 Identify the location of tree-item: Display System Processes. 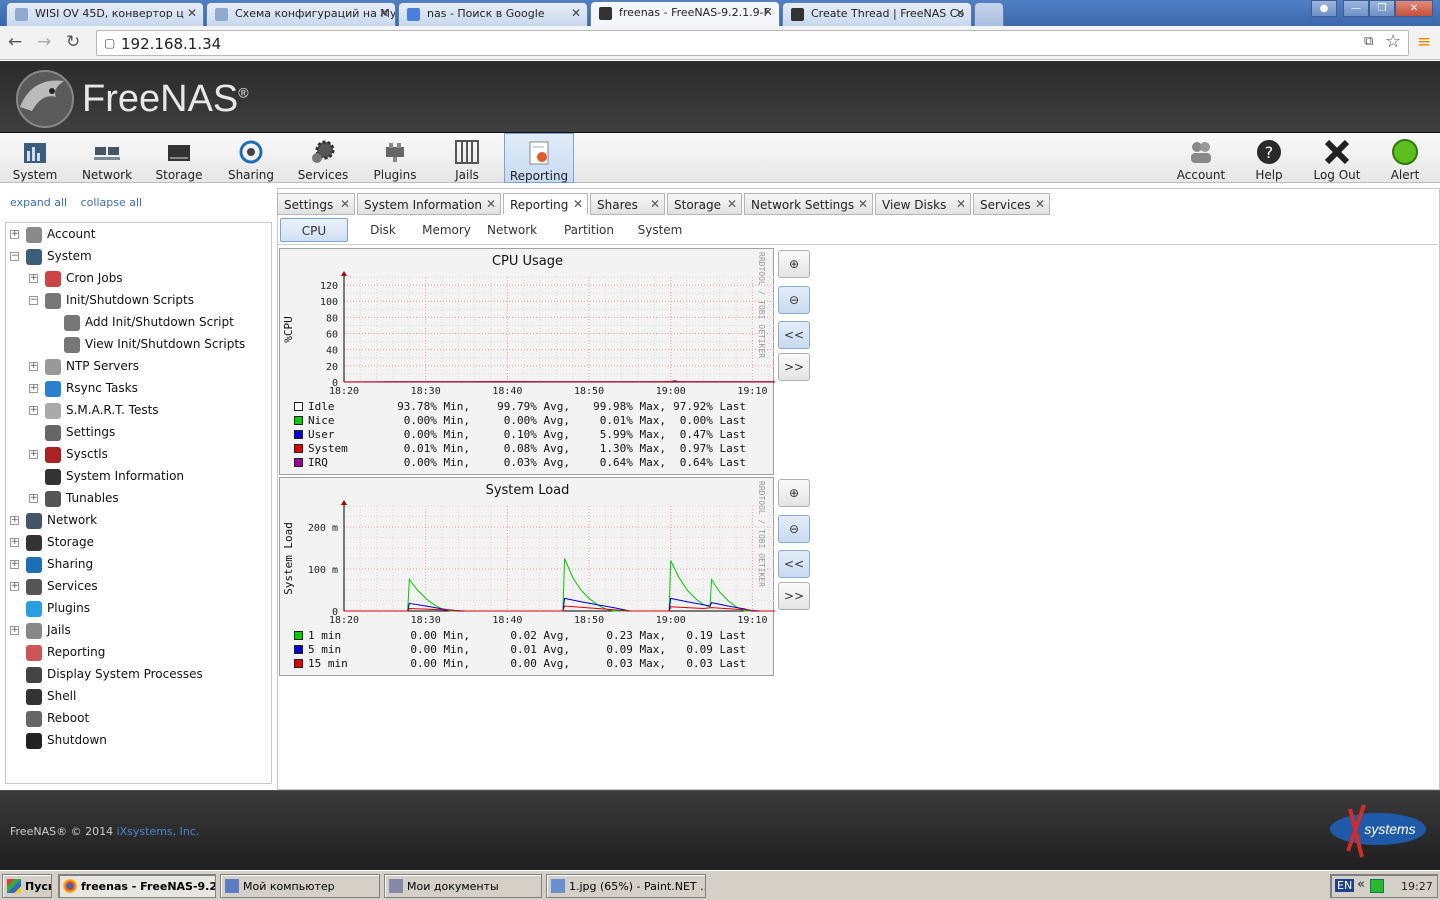
(137, 676).